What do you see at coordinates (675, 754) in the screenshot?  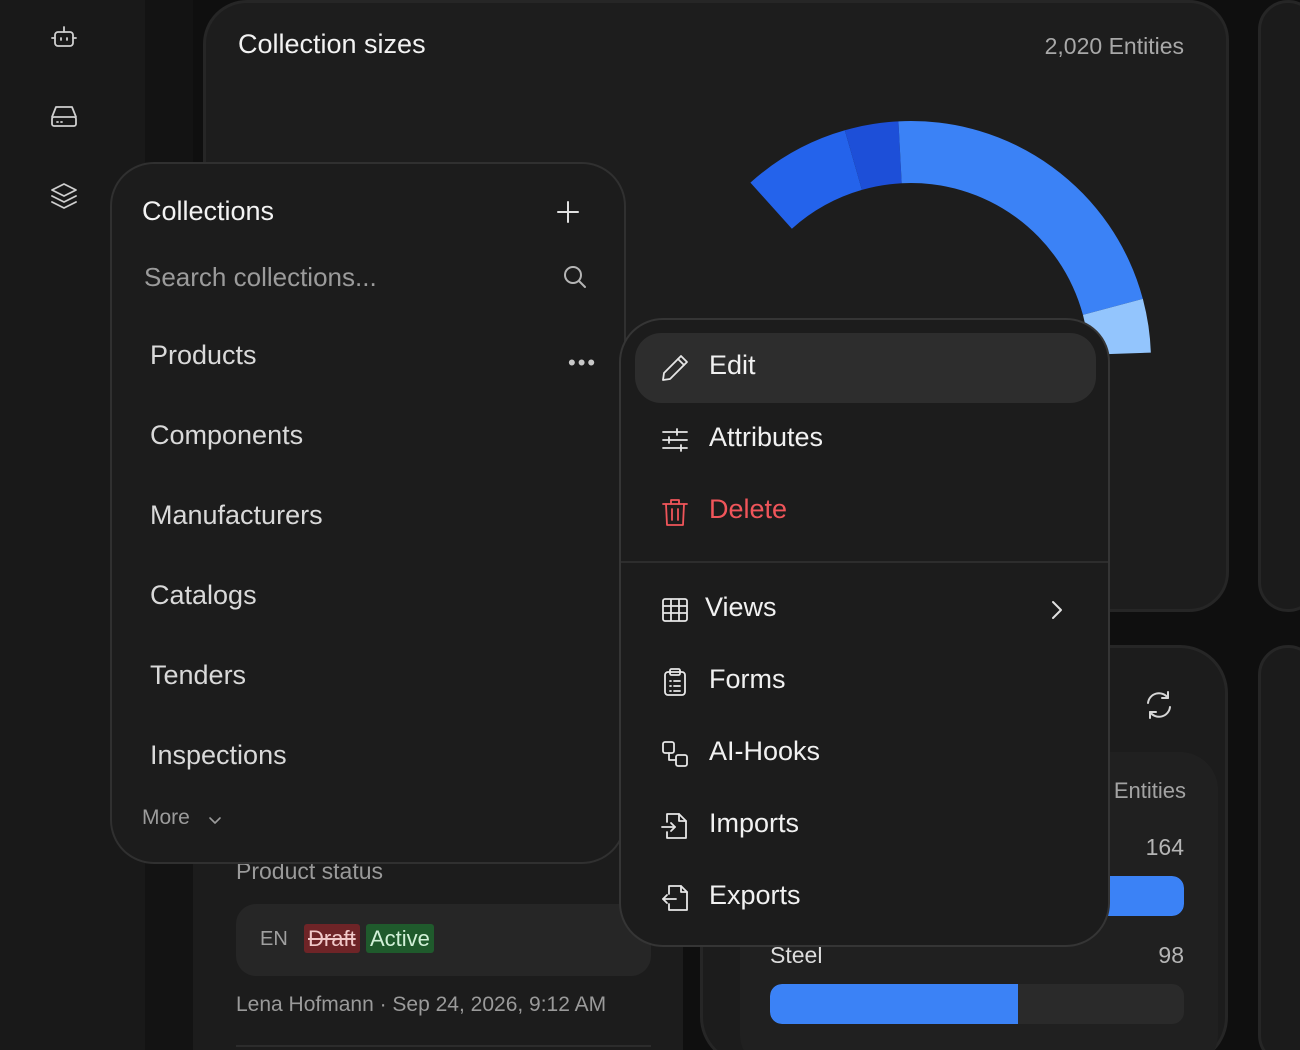 I see `hooks-icon` at bounding box center [675, 754].